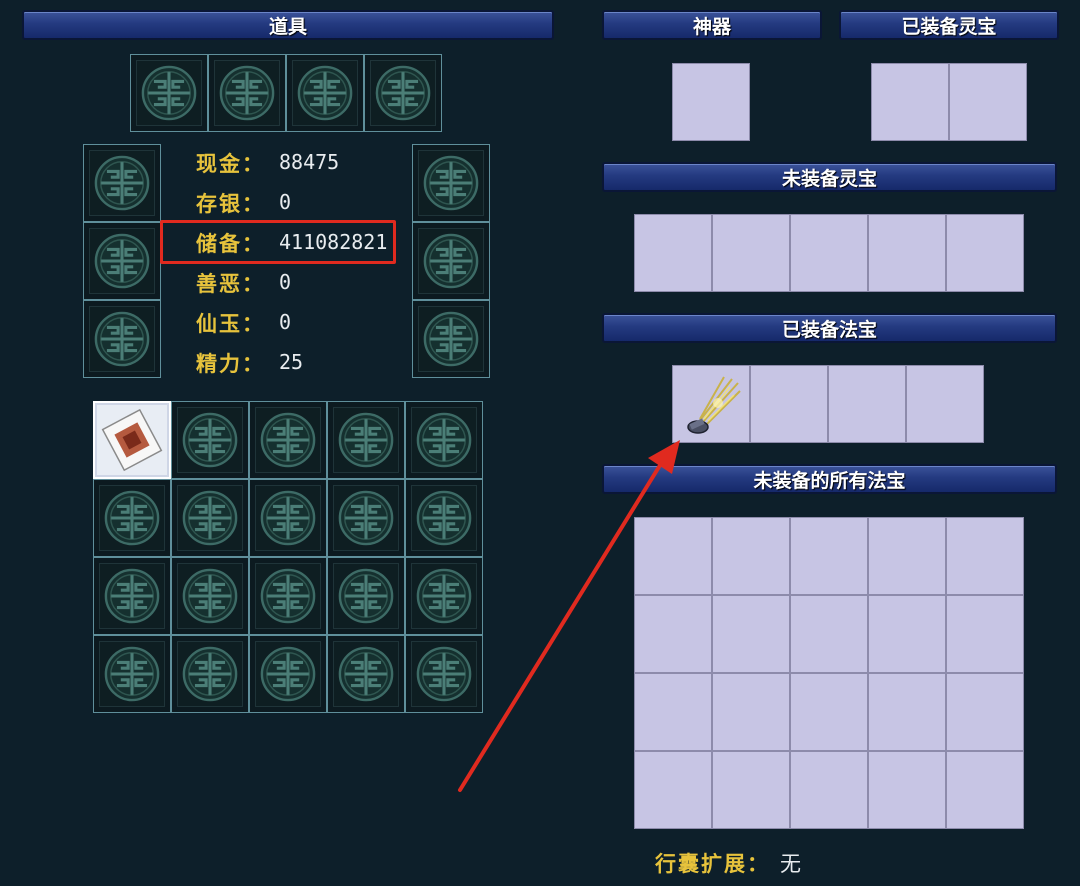 This screenshot has height=886, width=1080. What do you see at coordinates (230, 284) in the screenshot?
I see `stat-label-karma: 善恶：` at bounding box center [230, 284].